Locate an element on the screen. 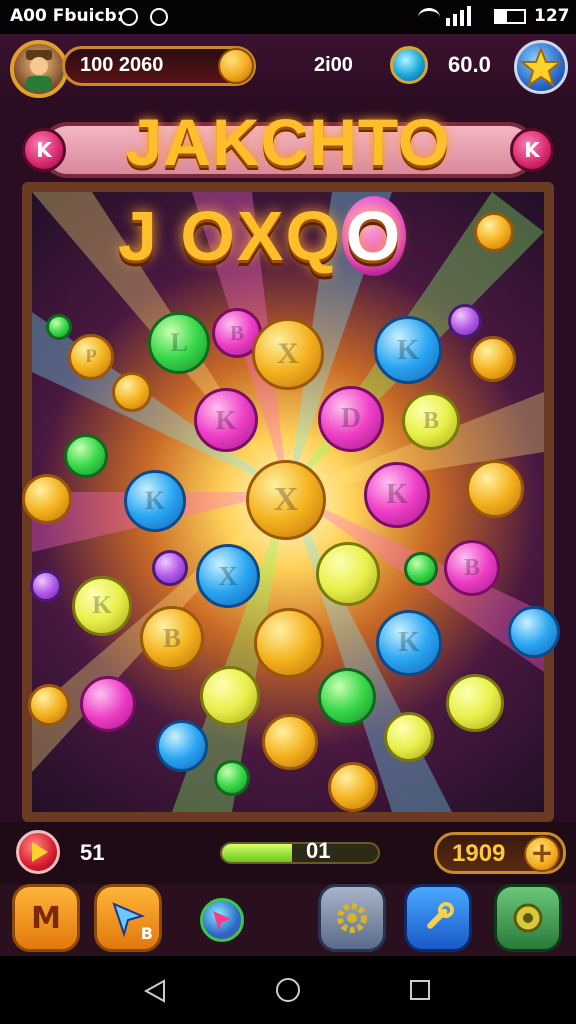 The image size is (576, 1024). arrow-button: B is located at coordinates (128, 918).